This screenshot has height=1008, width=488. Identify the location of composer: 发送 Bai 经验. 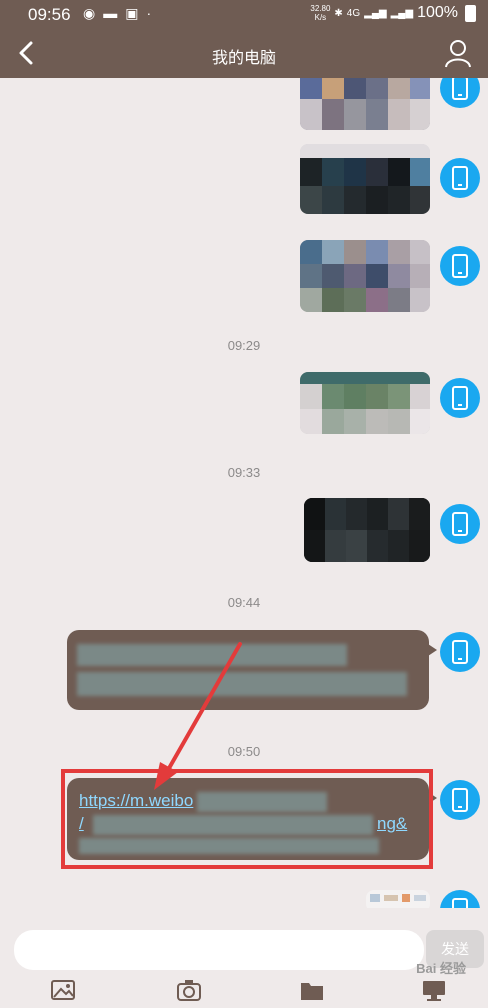
(244, 957).